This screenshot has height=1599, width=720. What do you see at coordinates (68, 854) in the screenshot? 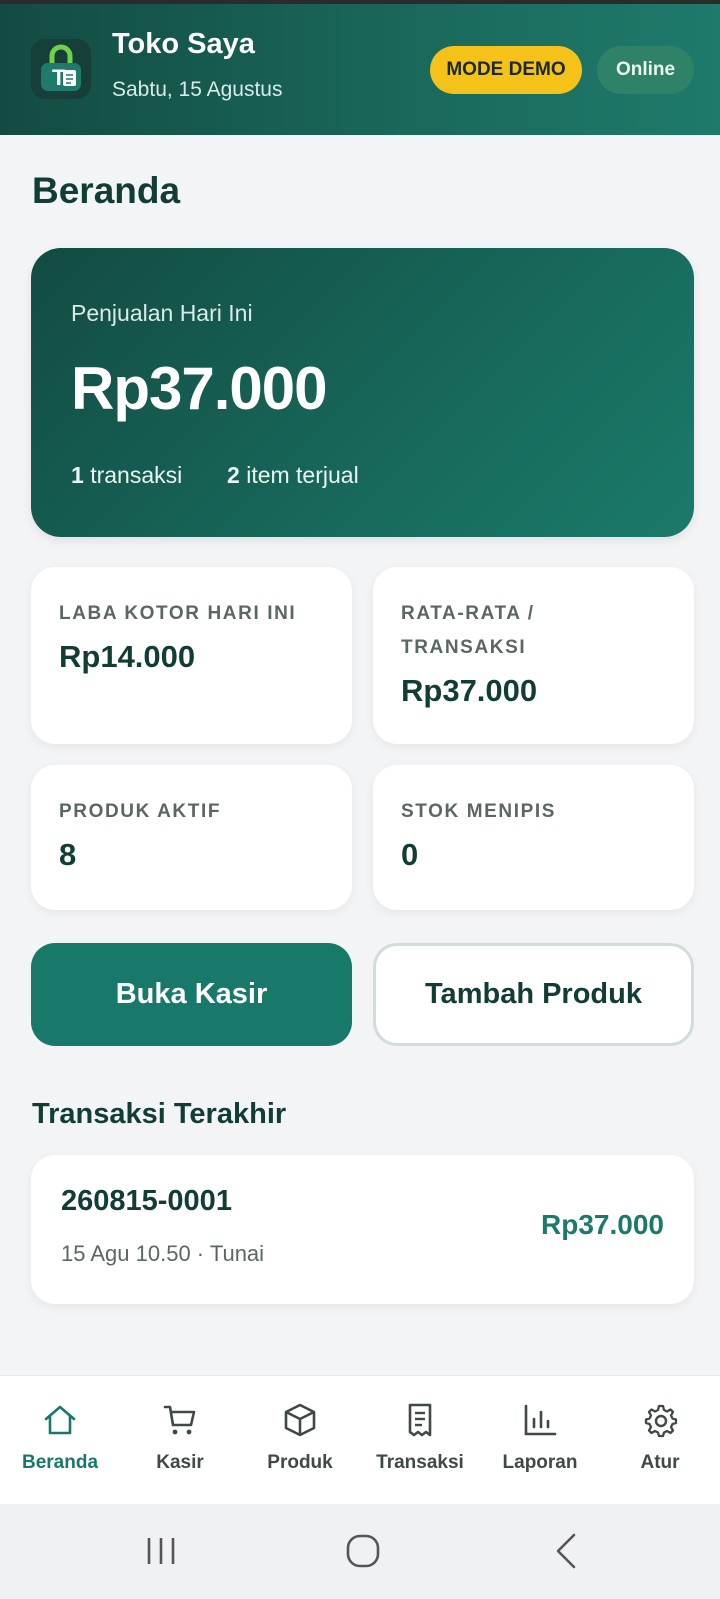
I see `stat-value: 8` at bounding box center [68, 854].